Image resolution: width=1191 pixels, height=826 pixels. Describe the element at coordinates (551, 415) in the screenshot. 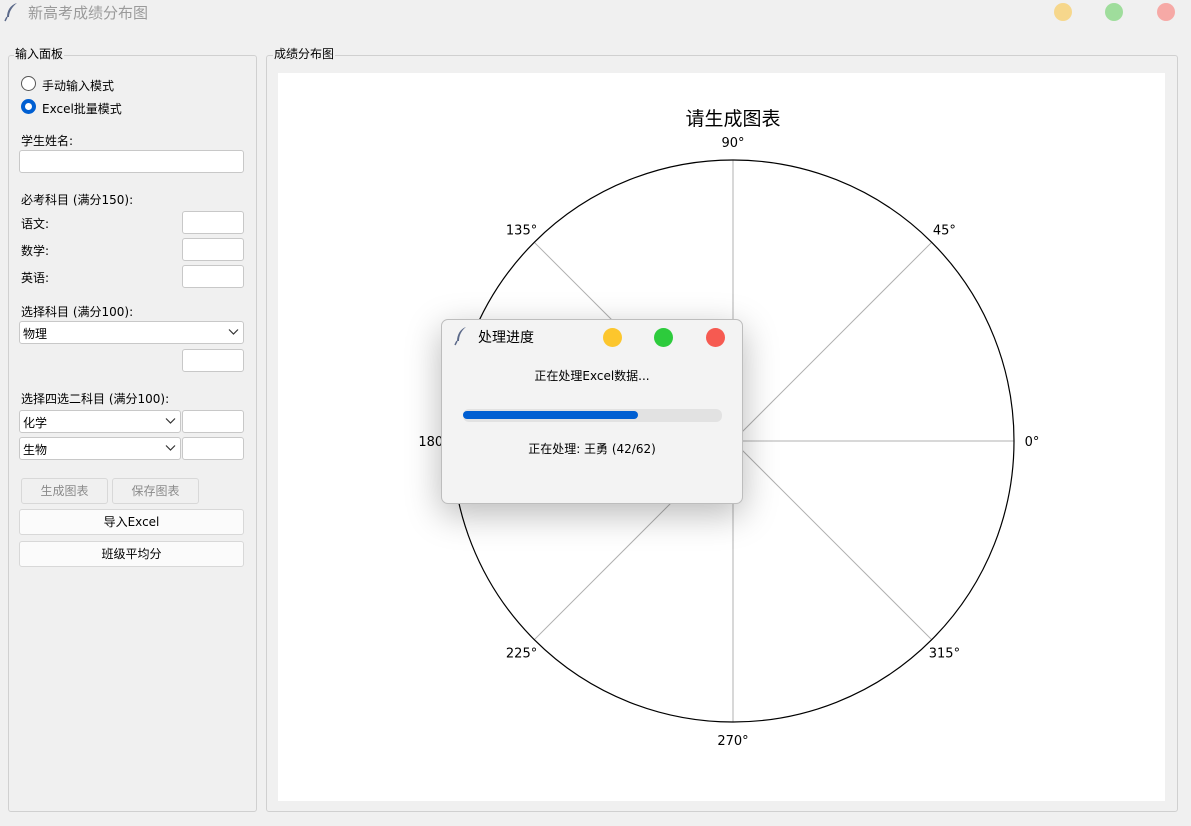

I see `progress-bar-fill` at that location.